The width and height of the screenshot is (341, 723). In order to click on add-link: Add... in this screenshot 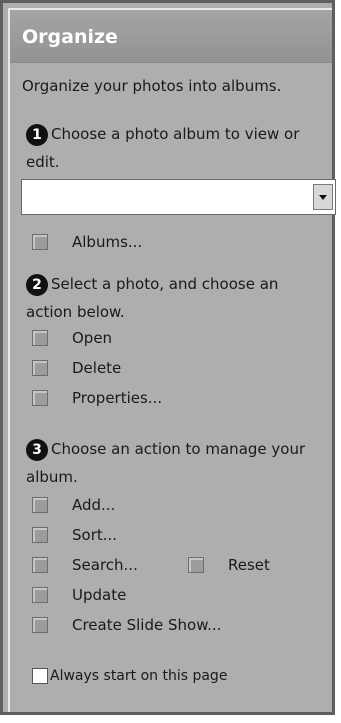, I will do `click(73, 505)`.